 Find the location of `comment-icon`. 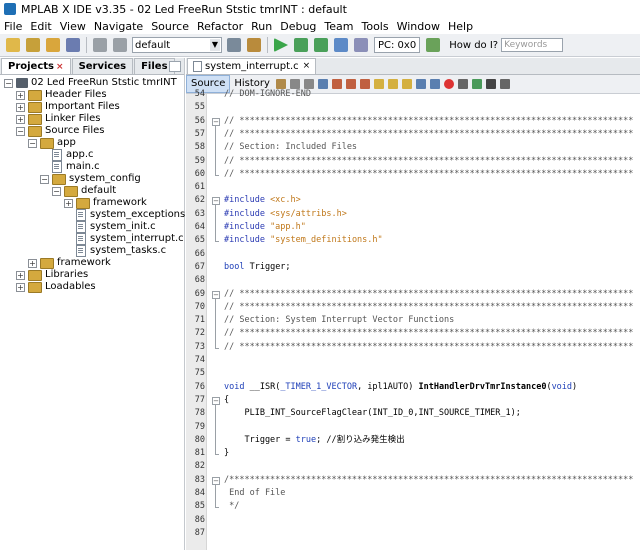

comment-icon is located at coordinates (476, 84).